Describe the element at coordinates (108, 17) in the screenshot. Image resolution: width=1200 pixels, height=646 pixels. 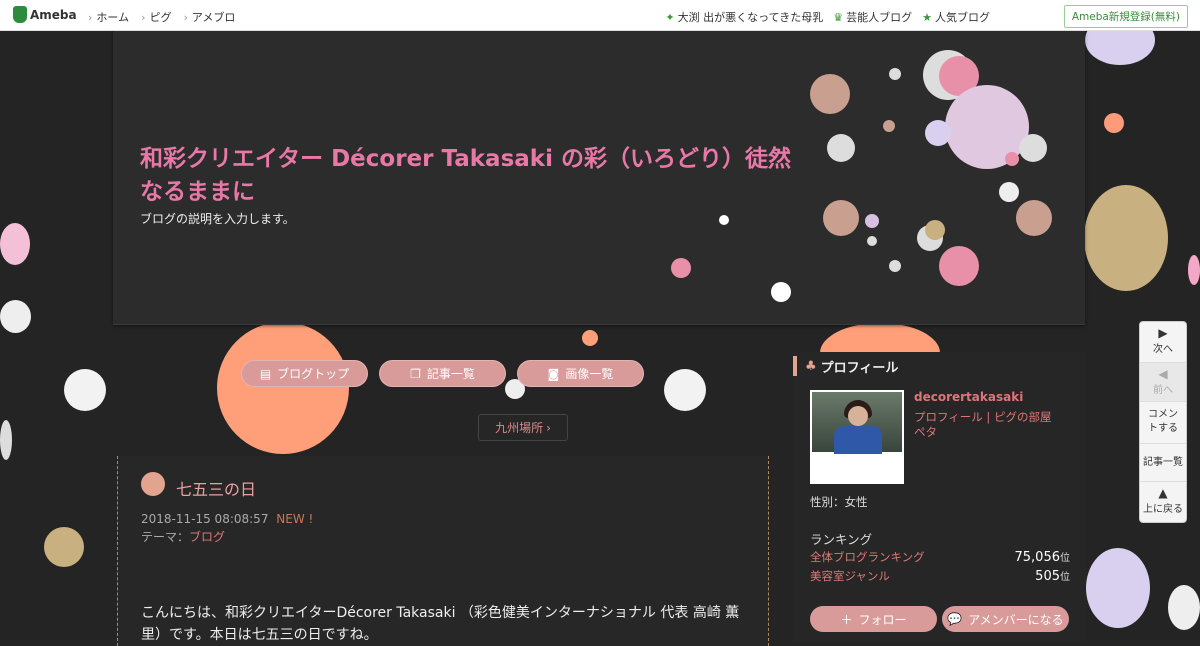
I see `nav-link-home: ホーム` at that location.